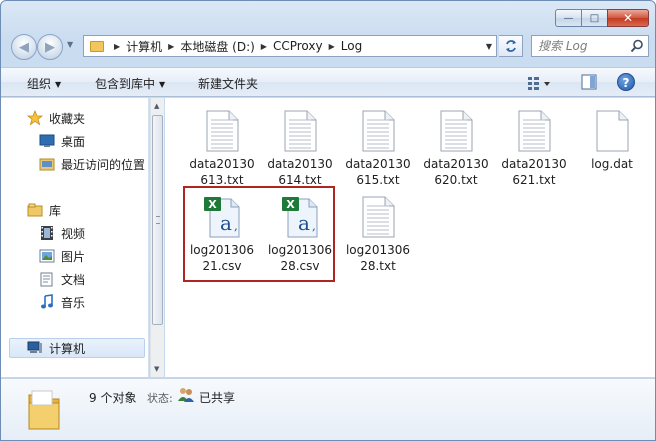 The width and height of the screenshot is (656, 441). I want to click on file-item: log.dat, so click(612, 136).